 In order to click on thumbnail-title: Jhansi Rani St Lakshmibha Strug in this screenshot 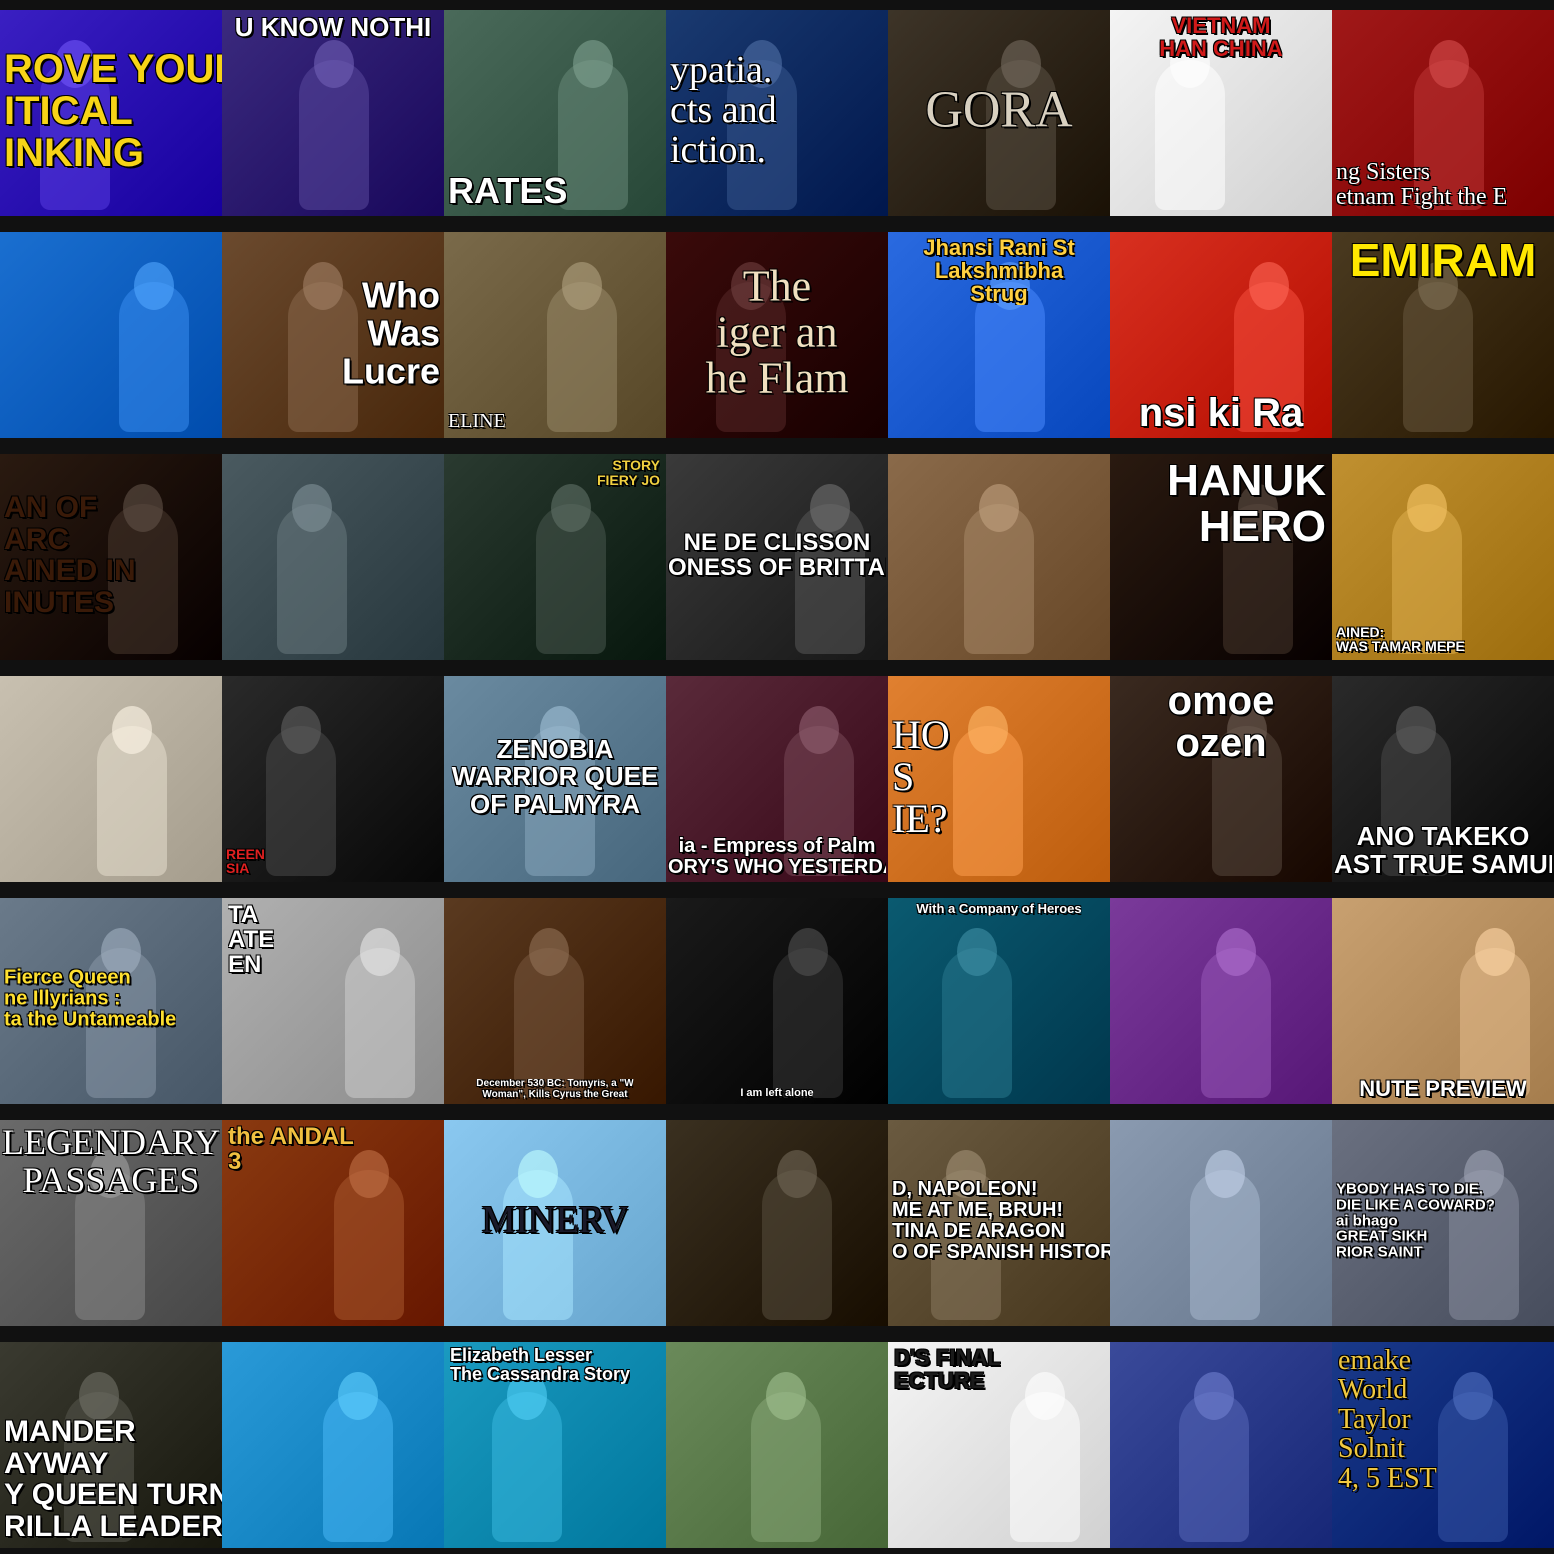, I will do `click(999, 271)`.